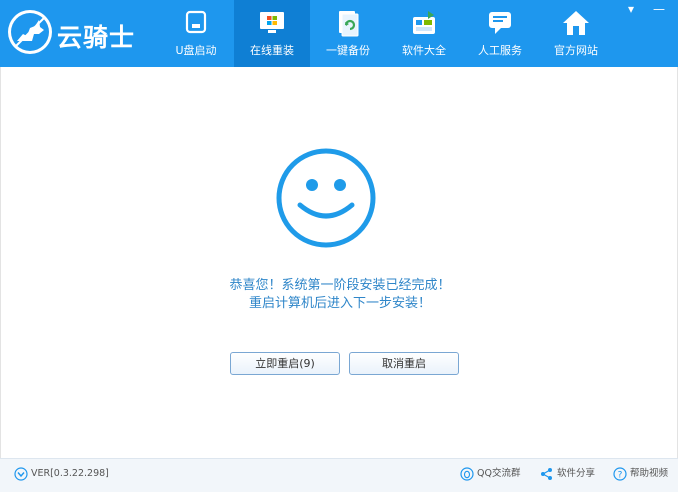 The width and height of the screenshot is (678, 492). Describe the element at coordinates (30, 32) in the screenshot. I see `knight-logo-icon` at that location.